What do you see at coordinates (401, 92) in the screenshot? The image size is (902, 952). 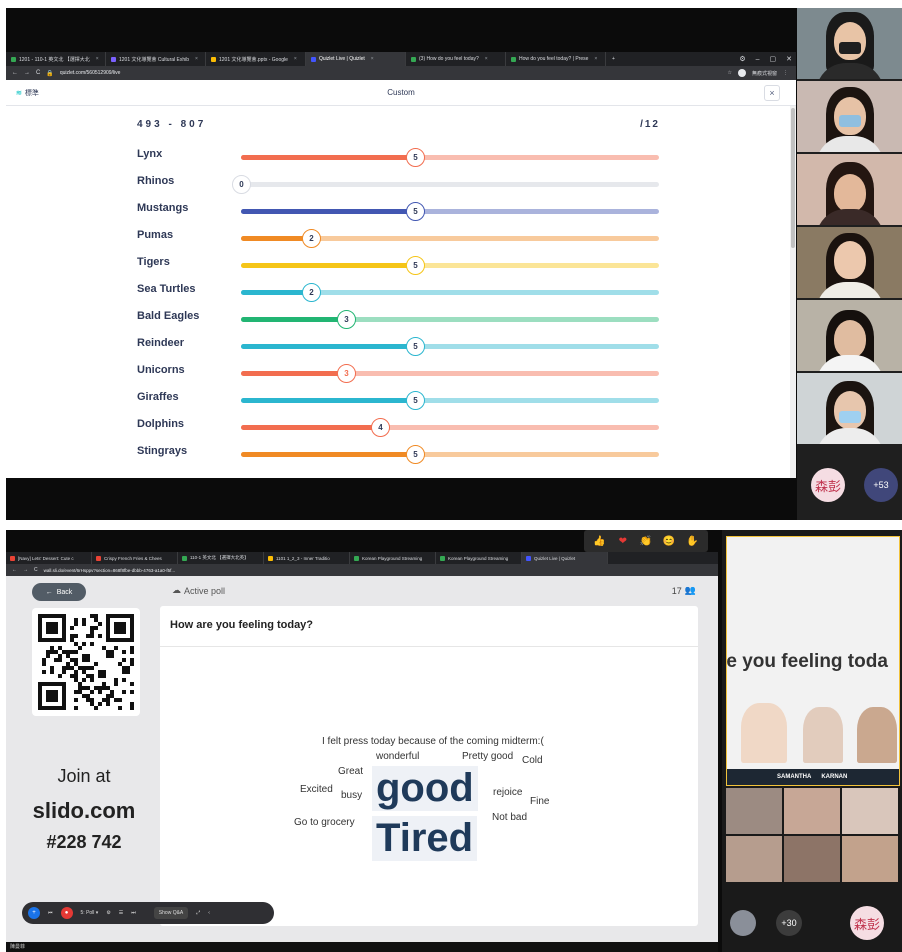 I see `quizlet-title: Custom` at bounding box center [401, 92].